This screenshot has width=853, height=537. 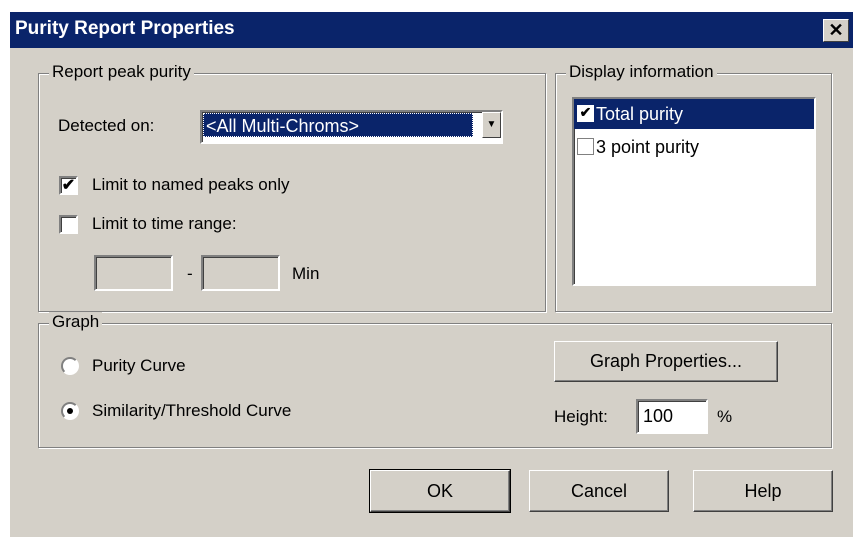 I want to click on total-purity-label: Total purity, so click(x=640, y=114).